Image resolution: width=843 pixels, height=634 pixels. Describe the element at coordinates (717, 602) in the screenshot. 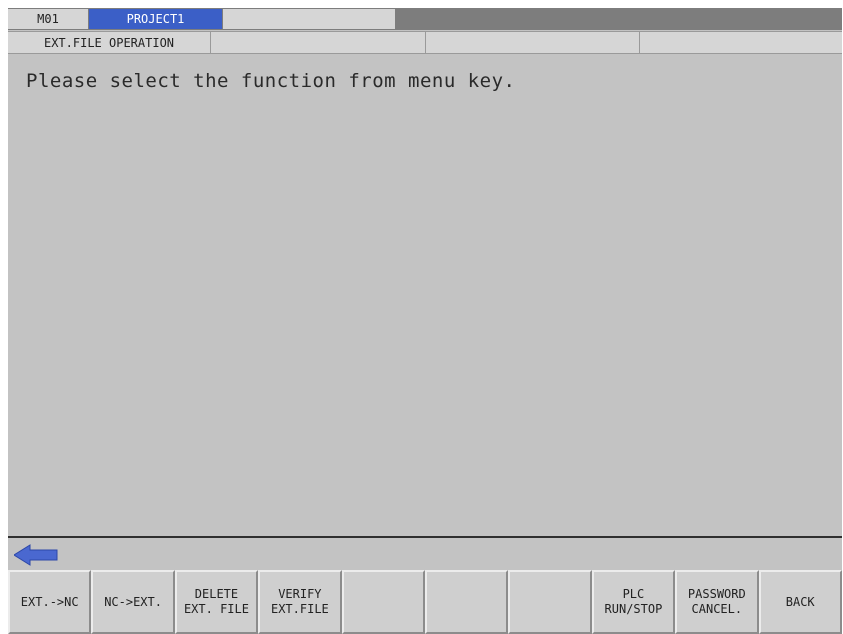

I see `menu-key-password-cancel: PASSWORD CANCEL.` at that location.